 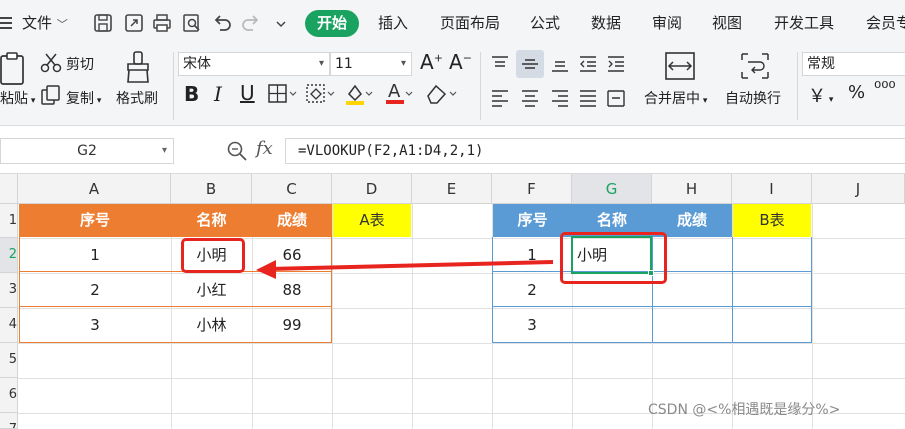 I want to click on clear-format-icon, so click(x=441, y=94).